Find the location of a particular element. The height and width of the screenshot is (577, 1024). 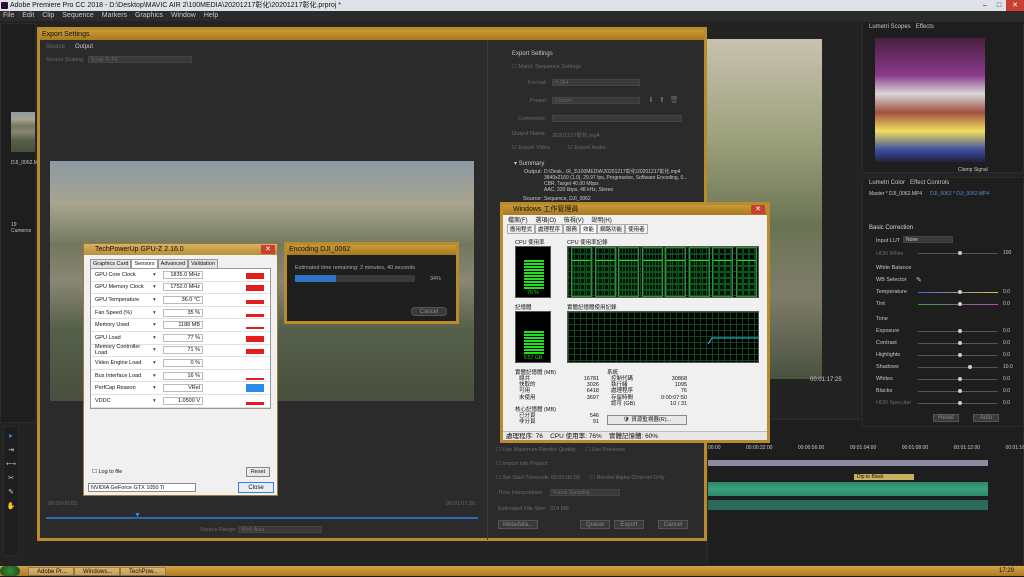

delete-preset-icon: 🗑 is located at coordinates (674, 100).